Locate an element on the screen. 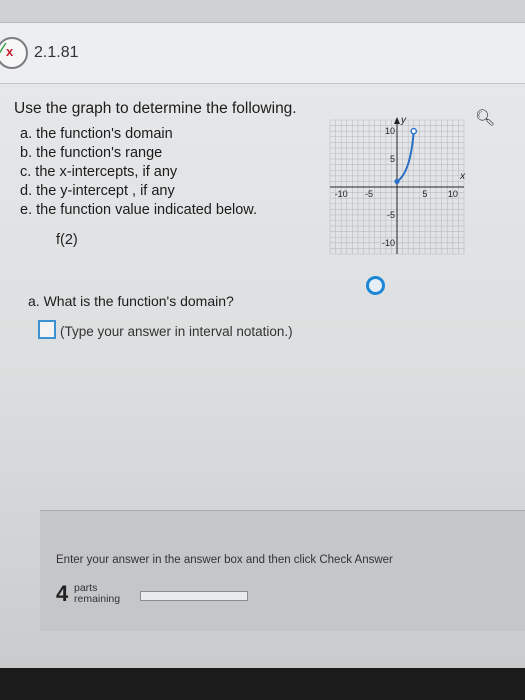 The height and width of the screenshot is (700, 525). y-tick-label: 5 is located at coordinates (392, 159).